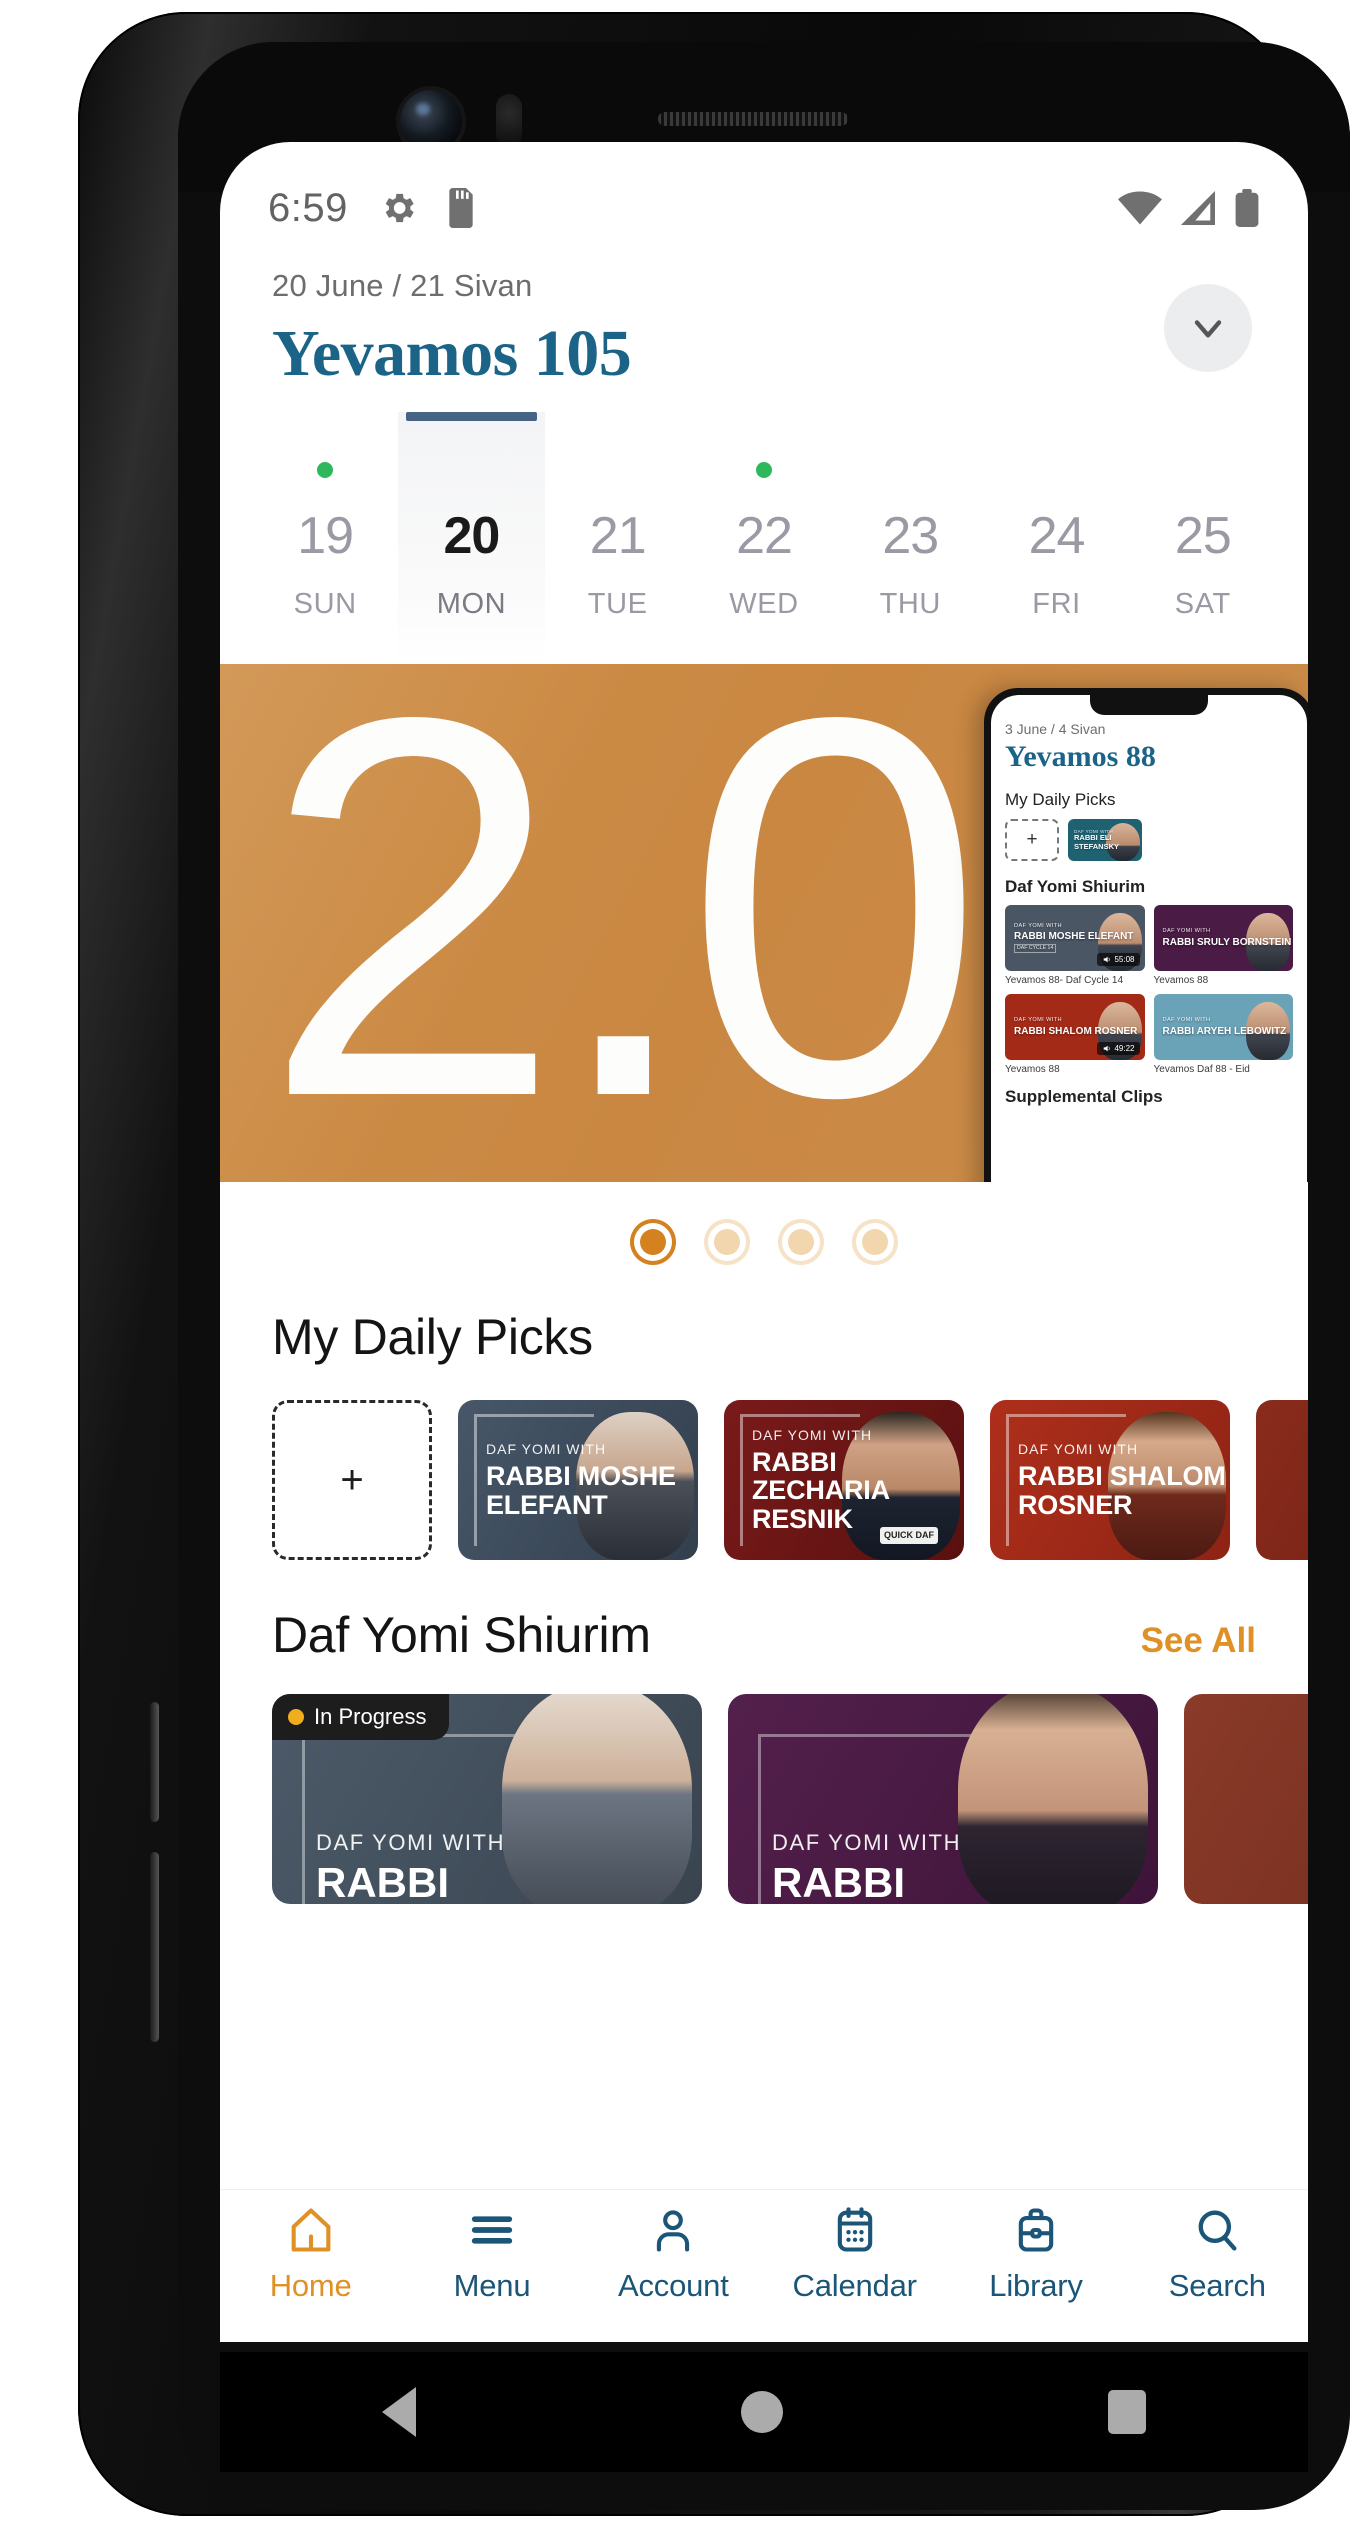 Image resolution: width=1370 pixels, height=2534 pixels. I want to click on inset-shiur-caption: DAF YOMI WITH RABBI SHALOM ROSNER, so click(1071, 1026).